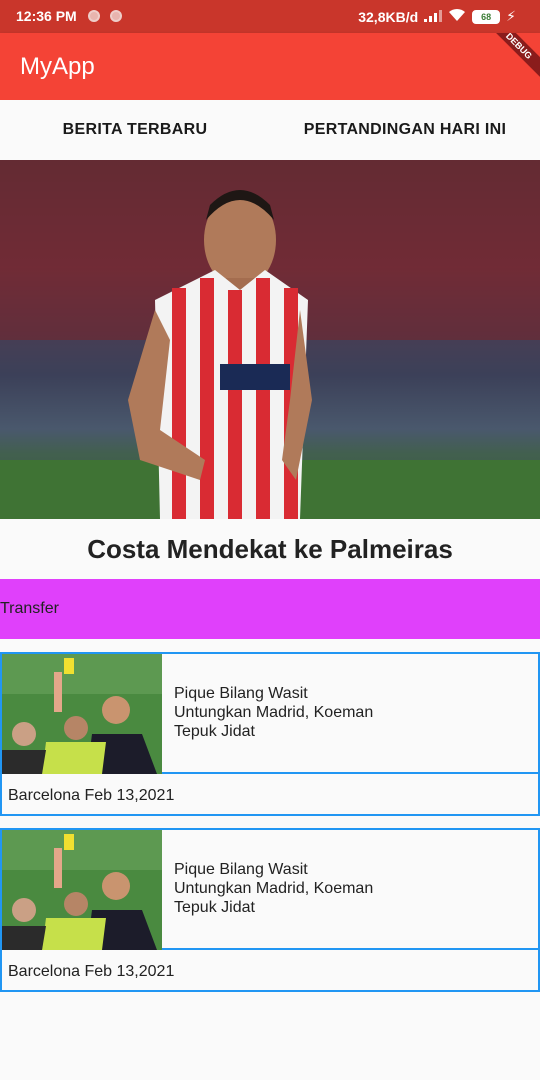  What do you see at coordinates (511, 58) in the screenshot?
I see `debug-banner: DEBUG` at bounding box center [511, 58].